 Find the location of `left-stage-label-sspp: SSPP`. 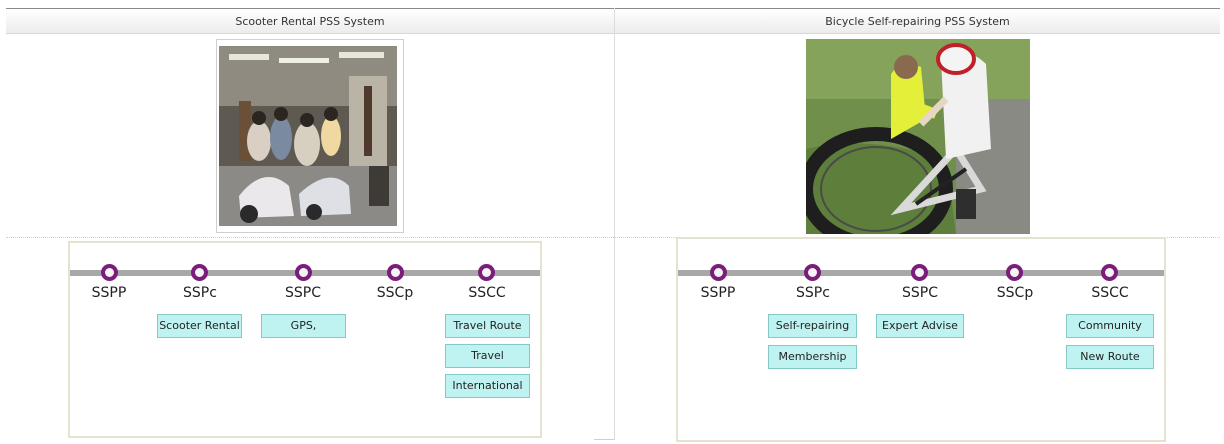

left-stage-label-sspp: SSPP is located at coordinates (109, 293).